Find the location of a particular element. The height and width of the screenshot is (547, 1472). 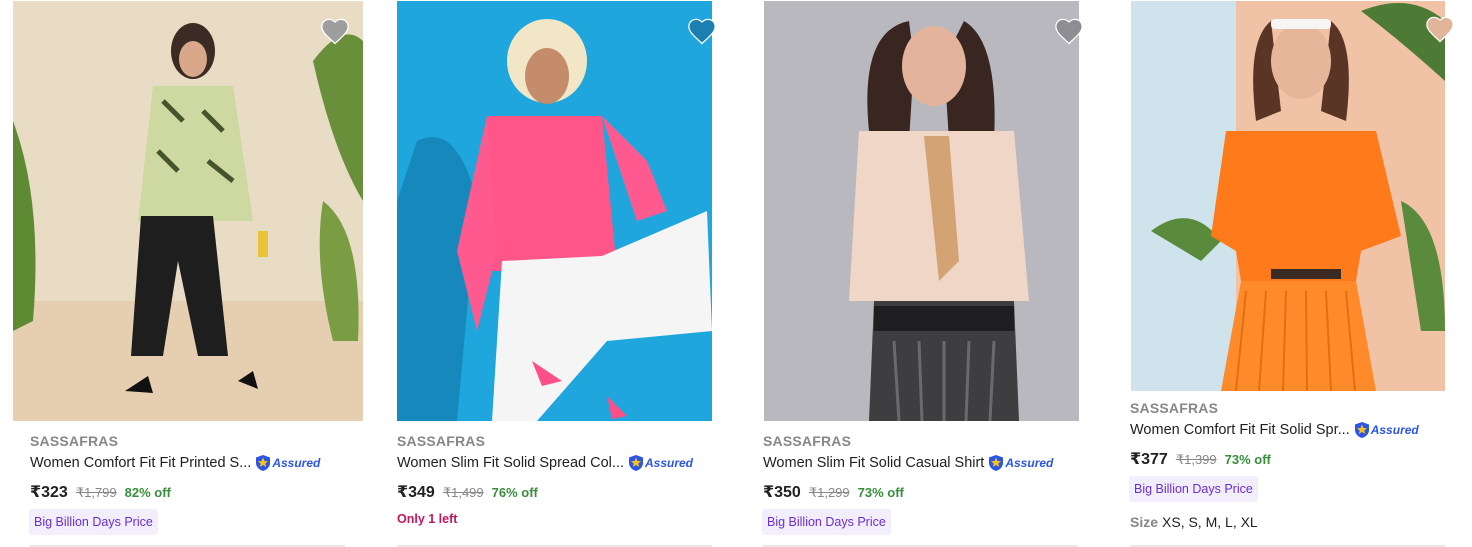

product-mrp: ₹1,799 is located at coordinates (96, 492).